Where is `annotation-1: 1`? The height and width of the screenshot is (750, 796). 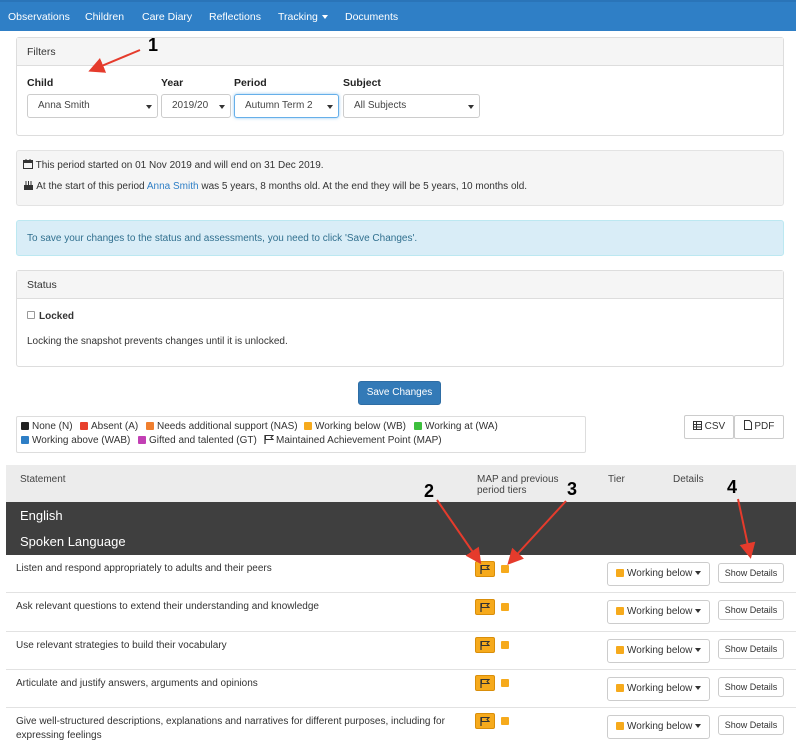 annotation-1: 1 is located at coordinates (153, 45).